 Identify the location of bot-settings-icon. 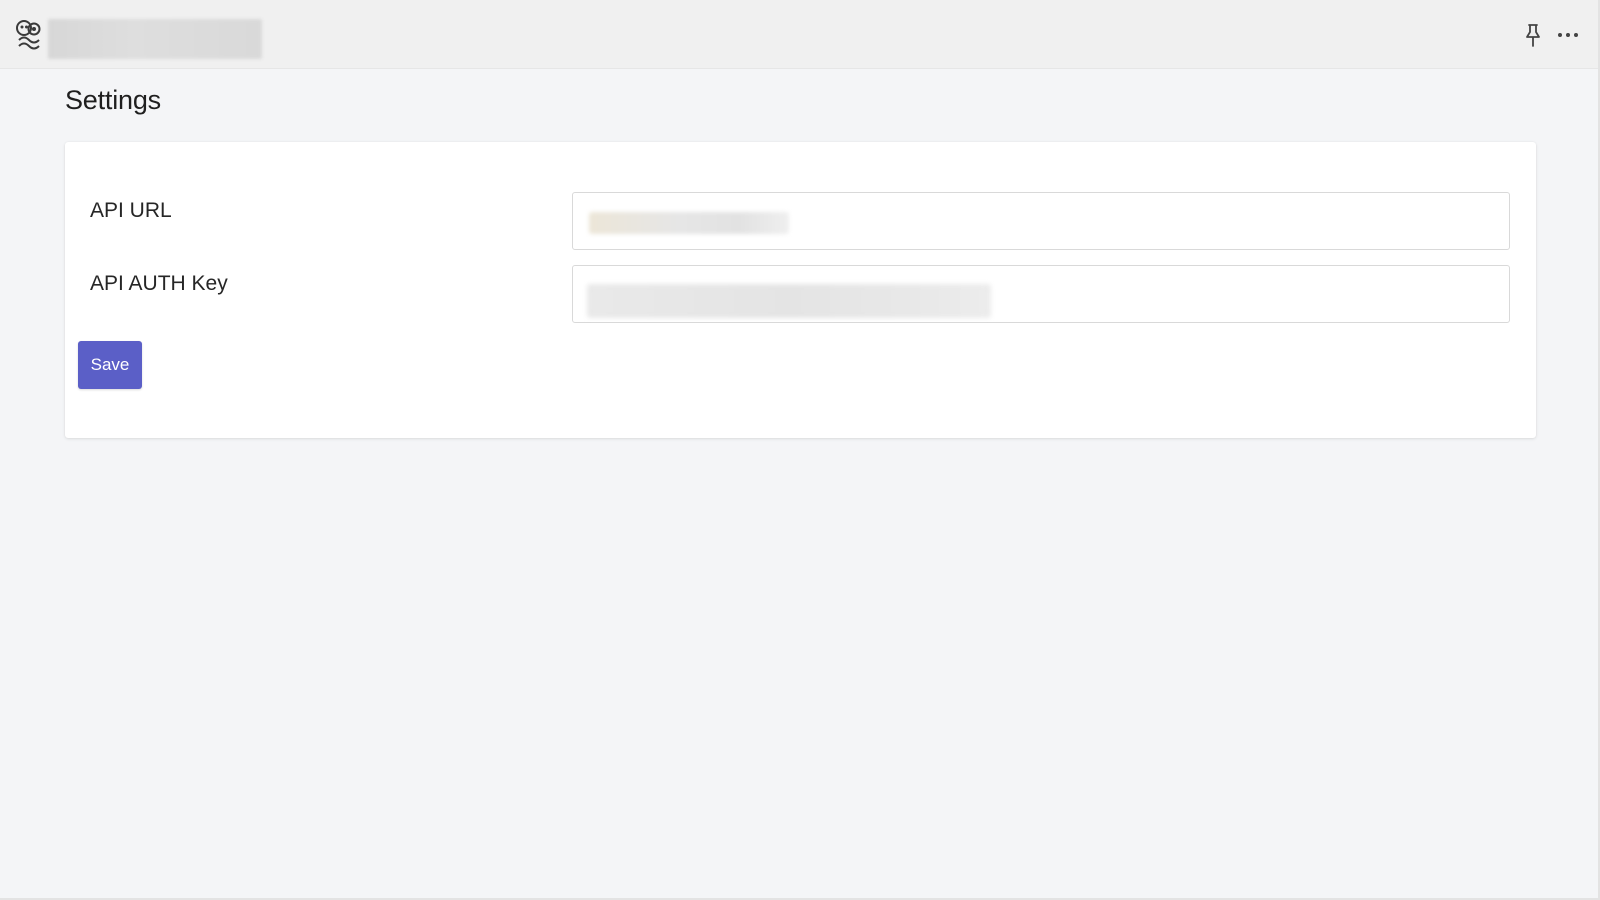
(28, 35).